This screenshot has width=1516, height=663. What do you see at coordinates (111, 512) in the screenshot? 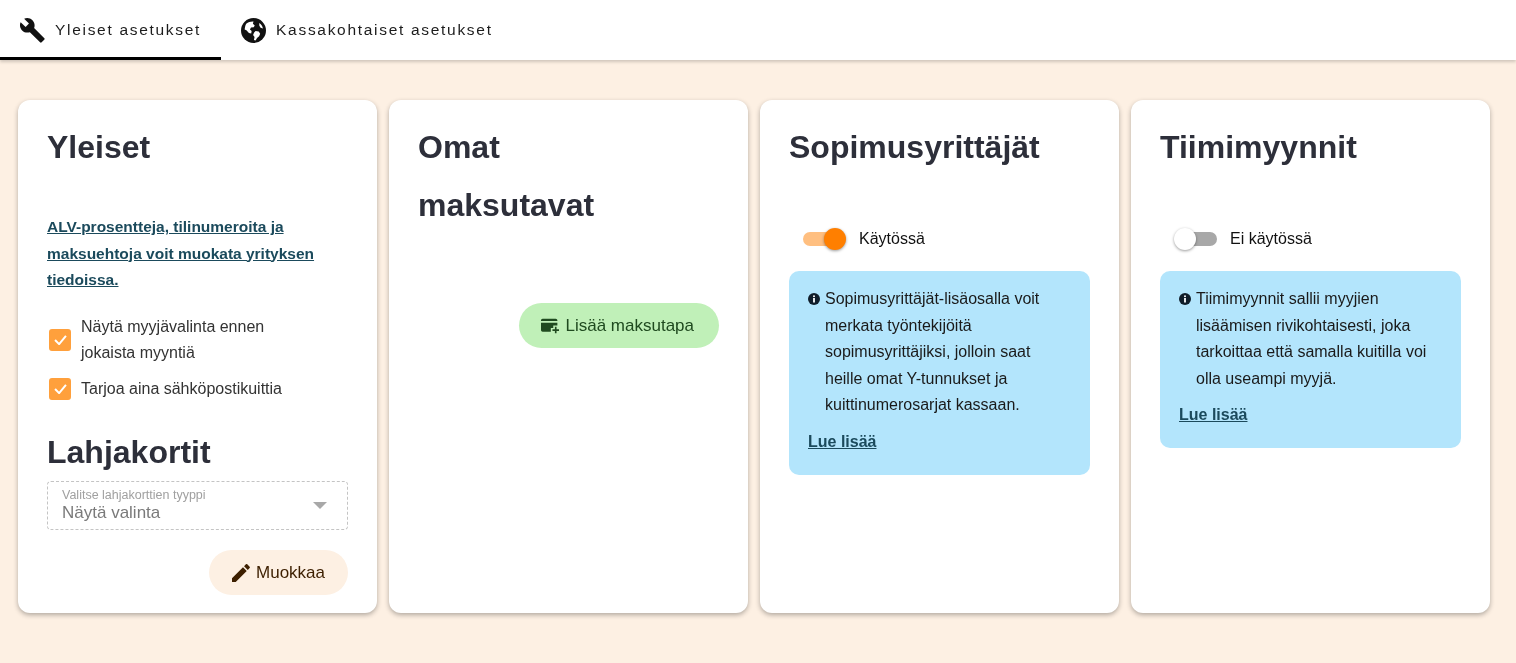
I see `field-value: Näytä valinta` at bounding box center [111, 512].